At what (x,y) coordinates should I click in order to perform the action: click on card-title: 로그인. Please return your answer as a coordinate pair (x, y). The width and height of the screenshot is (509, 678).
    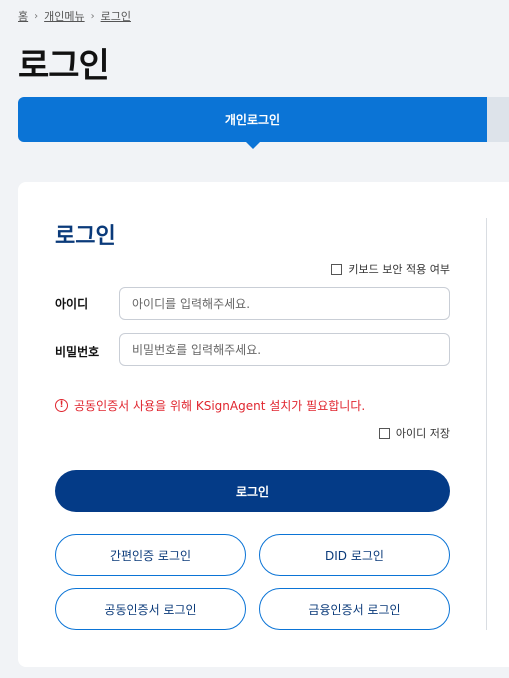
    Looking at the image, I should click on (85, 236).